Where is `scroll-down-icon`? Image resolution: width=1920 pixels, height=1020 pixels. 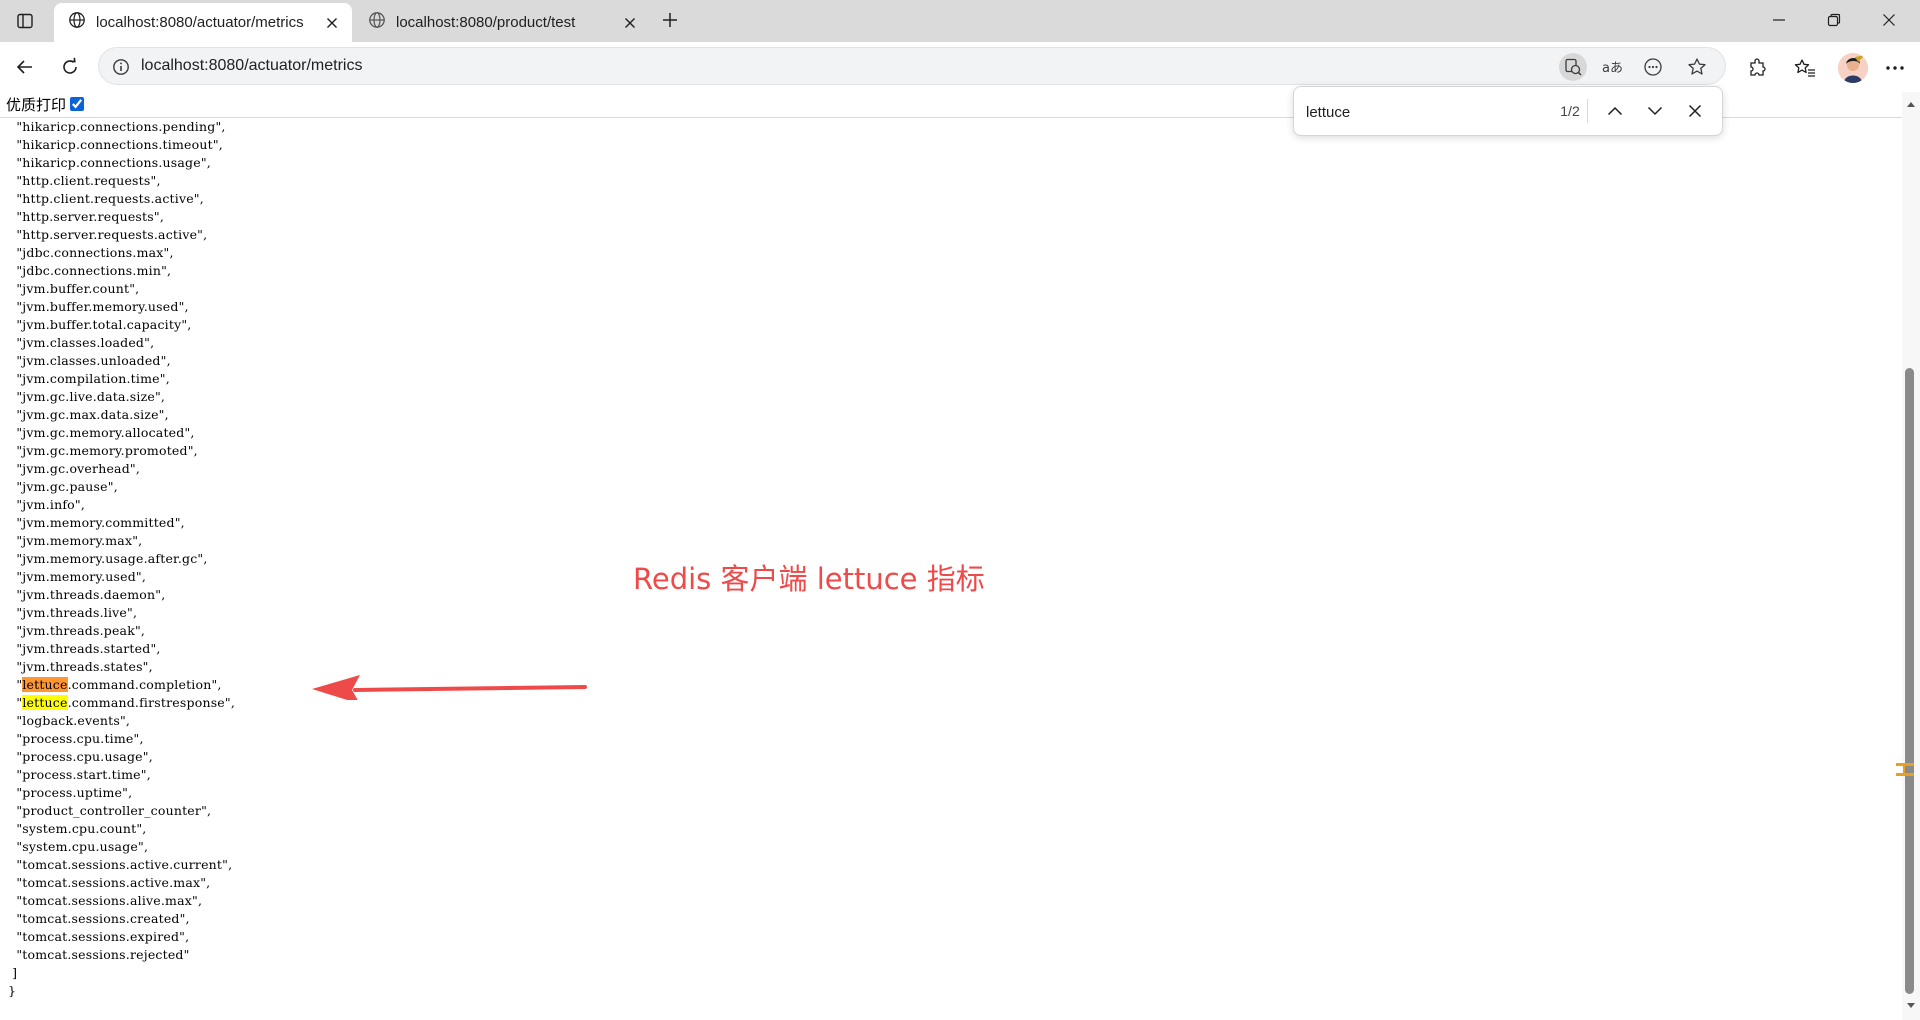 scroll-down-icon is located at coordinates (1911, 1006).